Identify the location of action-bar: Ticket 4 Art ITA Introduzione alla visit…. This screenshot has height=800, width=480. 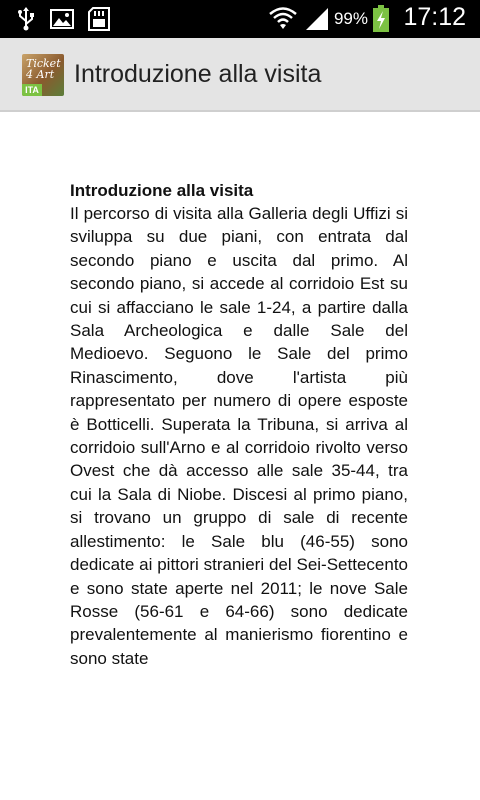
(240, 75).